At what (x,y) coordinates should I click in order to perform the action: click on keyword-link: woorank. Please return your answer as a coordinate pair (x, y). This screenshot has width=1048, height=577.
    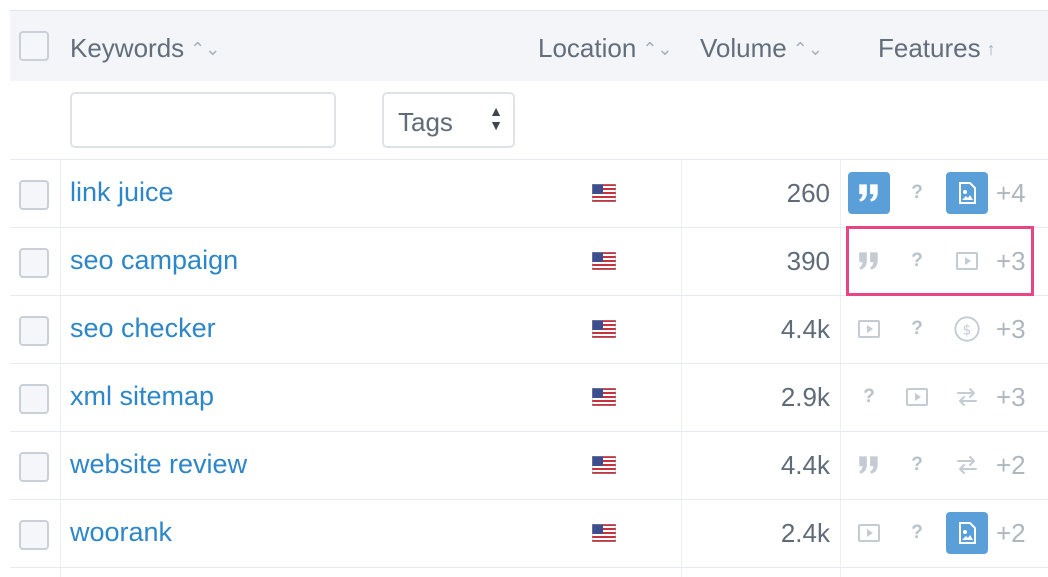
    Looking at the image, I should click on (121, 532).